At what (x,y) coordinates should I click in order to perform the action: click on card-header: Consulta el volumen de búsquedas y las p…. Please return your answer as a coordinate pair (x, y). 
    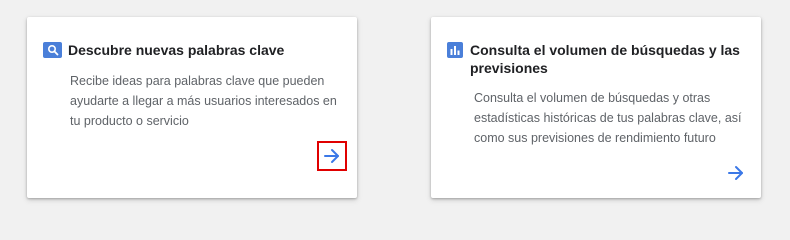
    Looking at the image, I should click on (596, 59).